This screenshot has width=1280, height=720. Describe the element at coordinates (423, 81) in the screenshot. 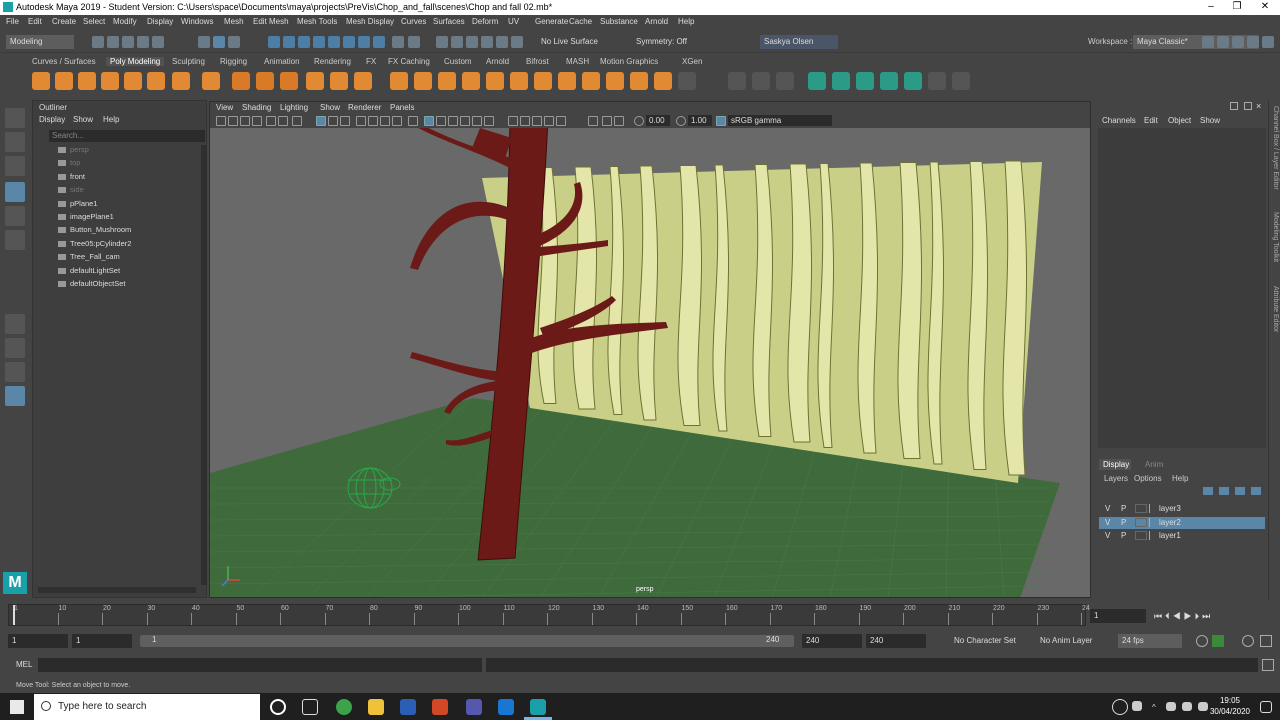

I see `mirror-icon` at that location.